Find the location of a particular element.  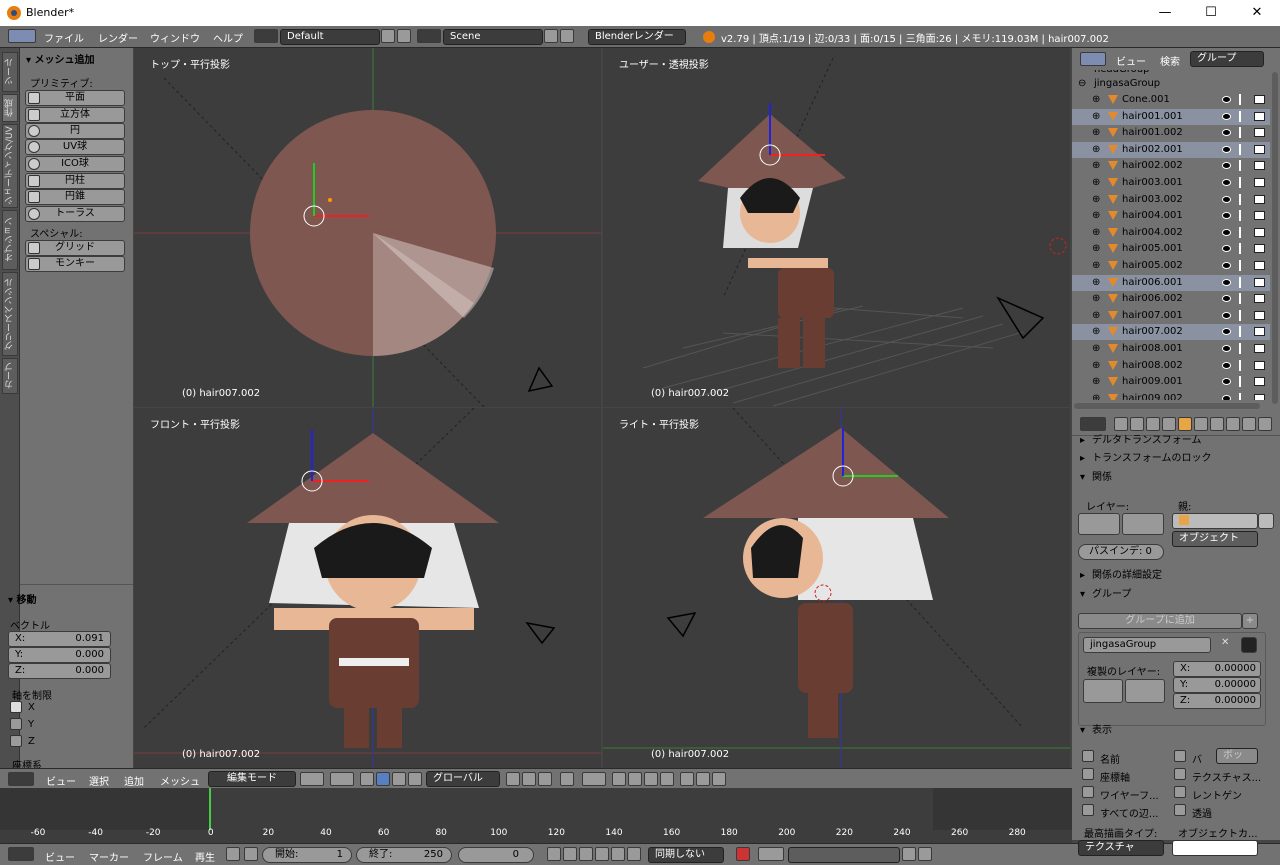

display-wire-checkbox is located at coordinates (1088, 792).